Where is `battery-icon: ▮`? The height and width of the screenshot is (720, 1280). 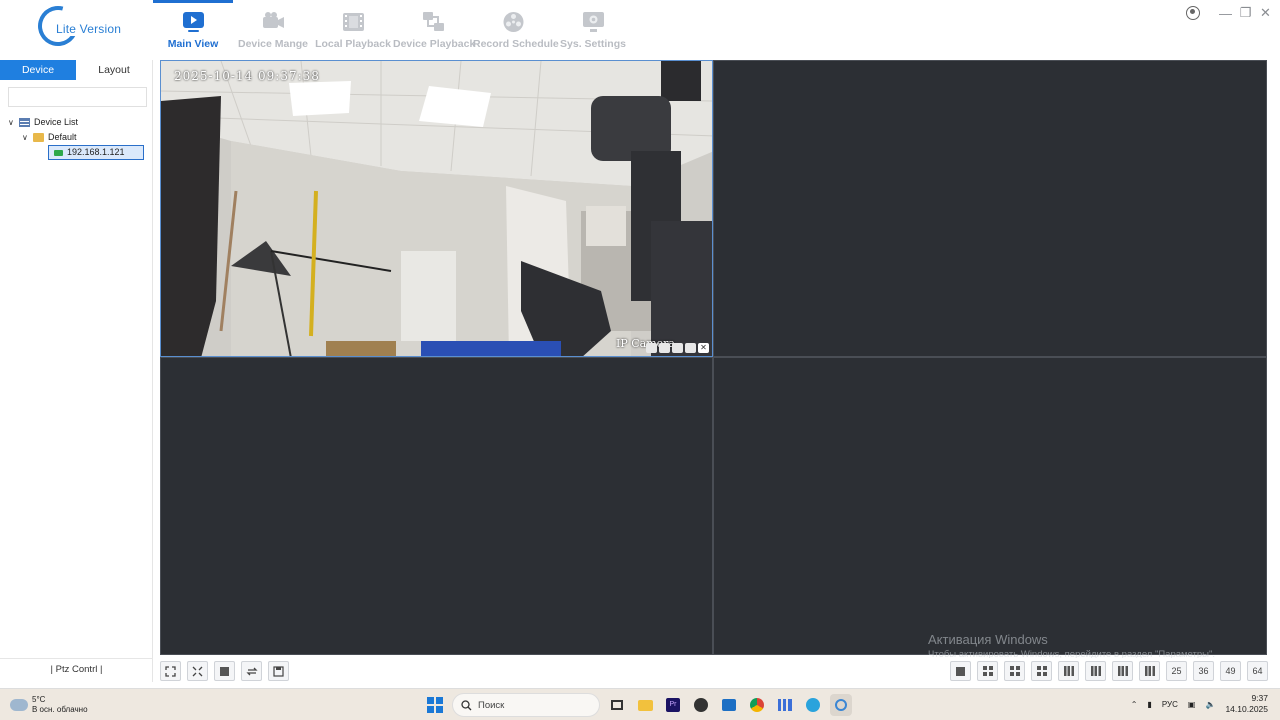 battery-icon: ▮ is located at coordinates (1149, 704).